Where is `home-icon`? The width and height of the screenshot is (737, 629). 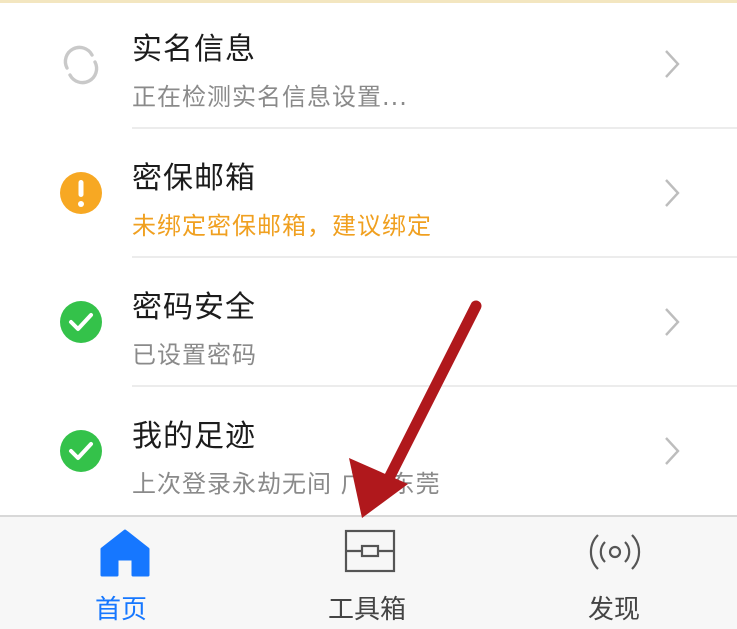 home-icon is located at coordinates (125, 553).